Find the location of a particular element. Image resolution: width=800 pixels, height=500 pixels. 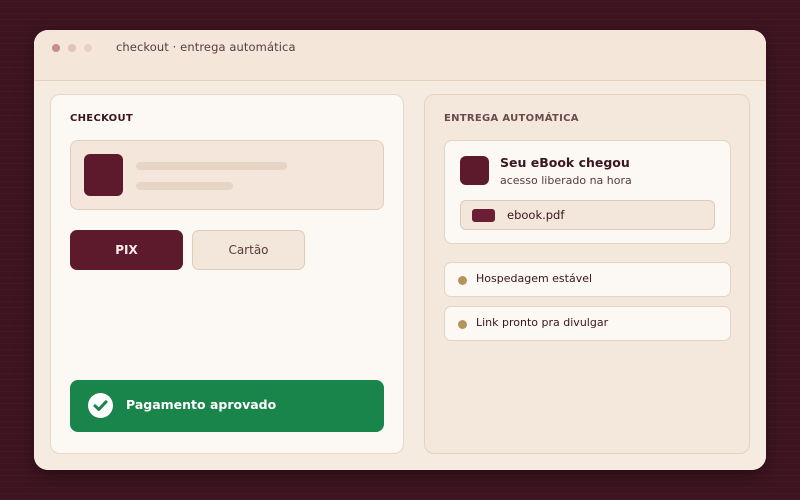

product-price-placeholder is located at coordinates (184, 186).